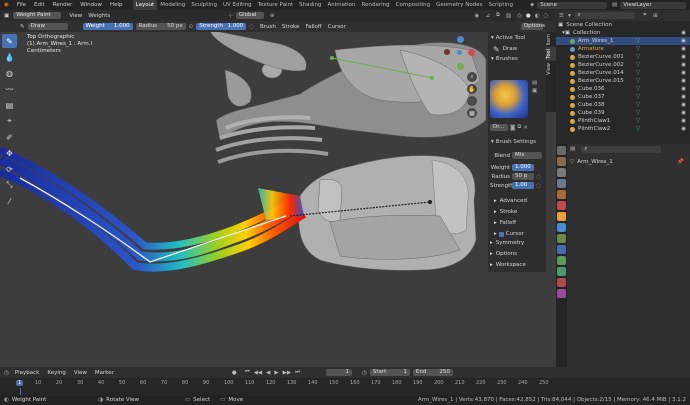  What do you see at coordinates (532, 26) in the screenshot?
I see `options-menu: Options` at bounding box center [532, 26].